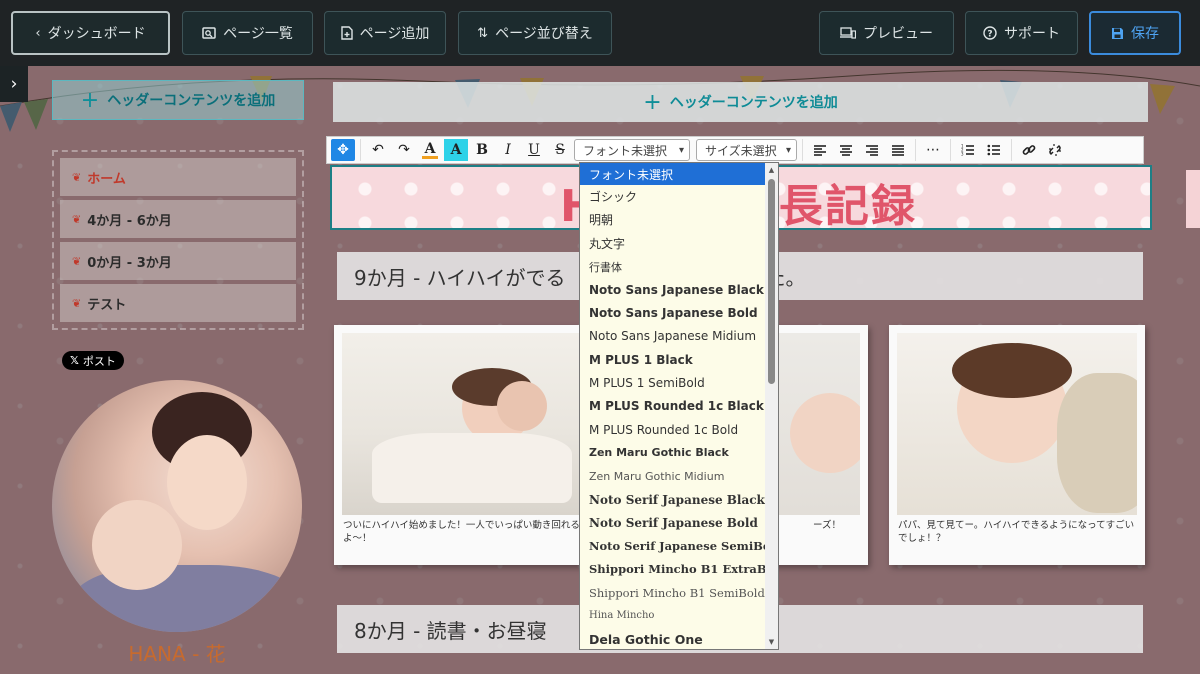 The width and height of the screenshot is (1200, 674). Describe the element at coordinates (178, 261) in the screenshot. I see `sidebar-item-0-3-months: ❦ 0か月 - 3か月` at that location.